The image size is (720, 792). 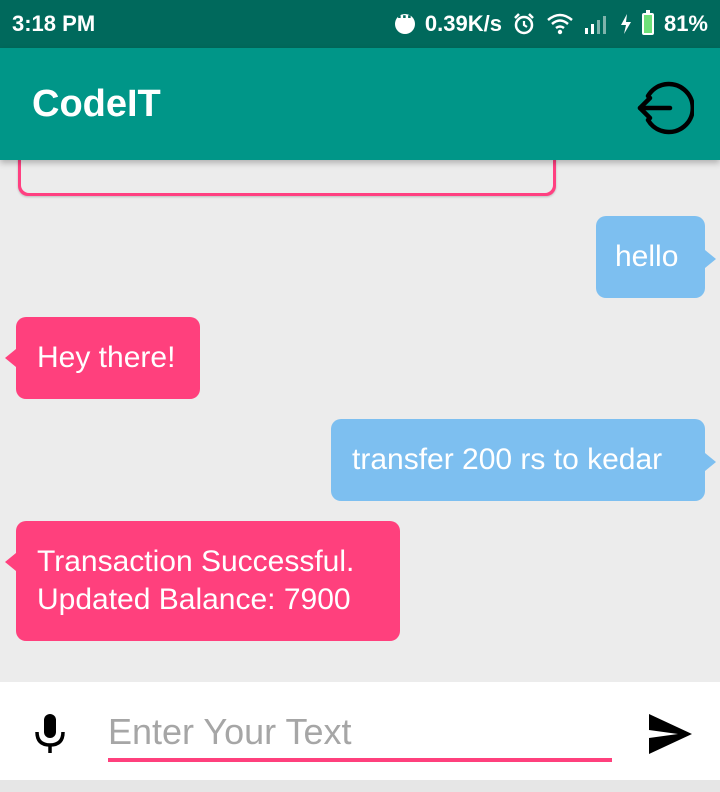 What do you see at coordinates (360, 24) in the screenshot?
I see `status-bar: 3:18 PM 0.39K/s 81%` at bounding box center [360, 24].